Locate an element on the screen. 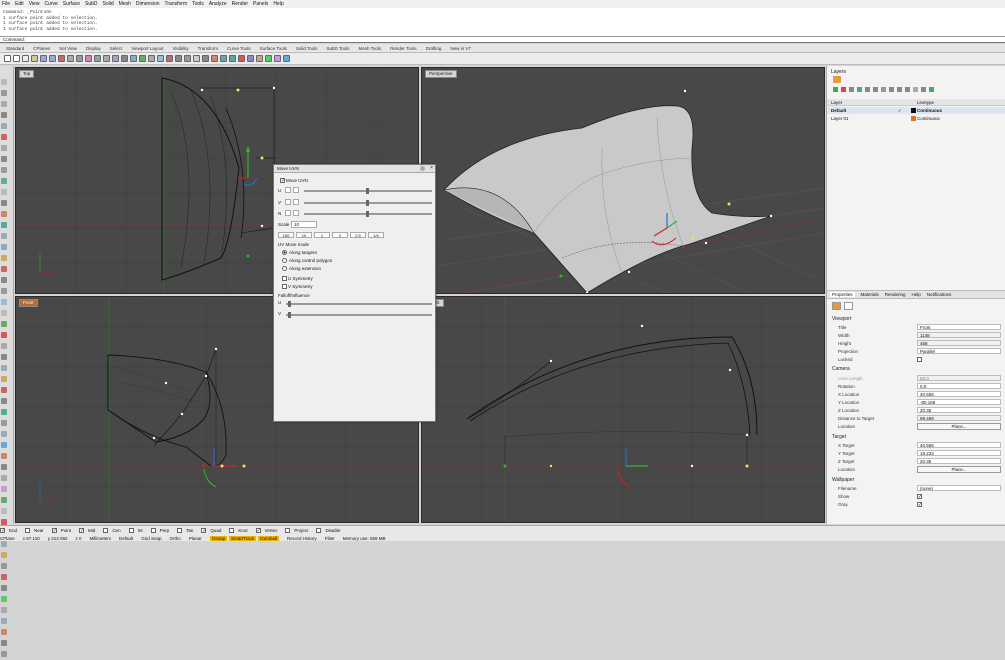 Image resolution: width=1005 pixels, height=660 pixels. viewport-perspective: Perspective is located at coordinates (623, 180).